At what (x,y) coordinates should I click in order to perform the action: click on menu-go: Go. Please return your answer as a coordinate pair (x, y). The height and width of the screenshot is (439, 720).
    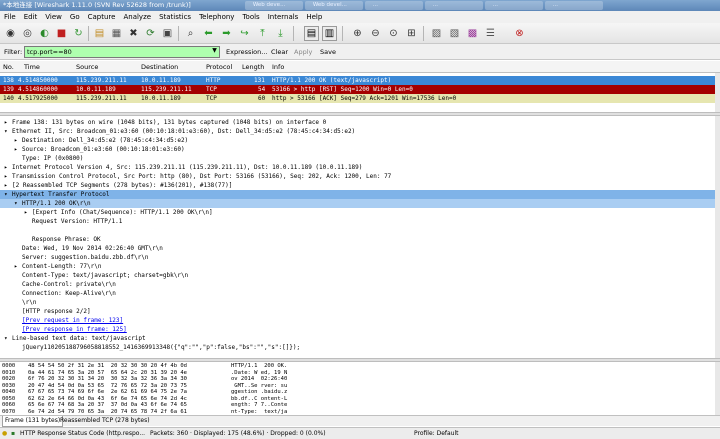
    Looking at the image, I should click on (75, 17).